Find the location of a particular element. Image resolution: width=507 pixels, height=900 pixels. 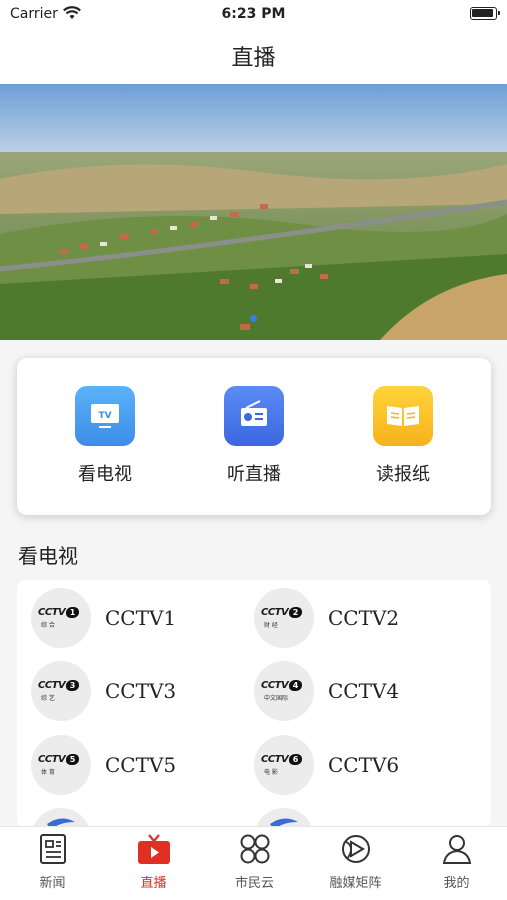

channel-item-cctv1: CCTV 1 综 合 CCTV1 is located at coordinates (132, 619).